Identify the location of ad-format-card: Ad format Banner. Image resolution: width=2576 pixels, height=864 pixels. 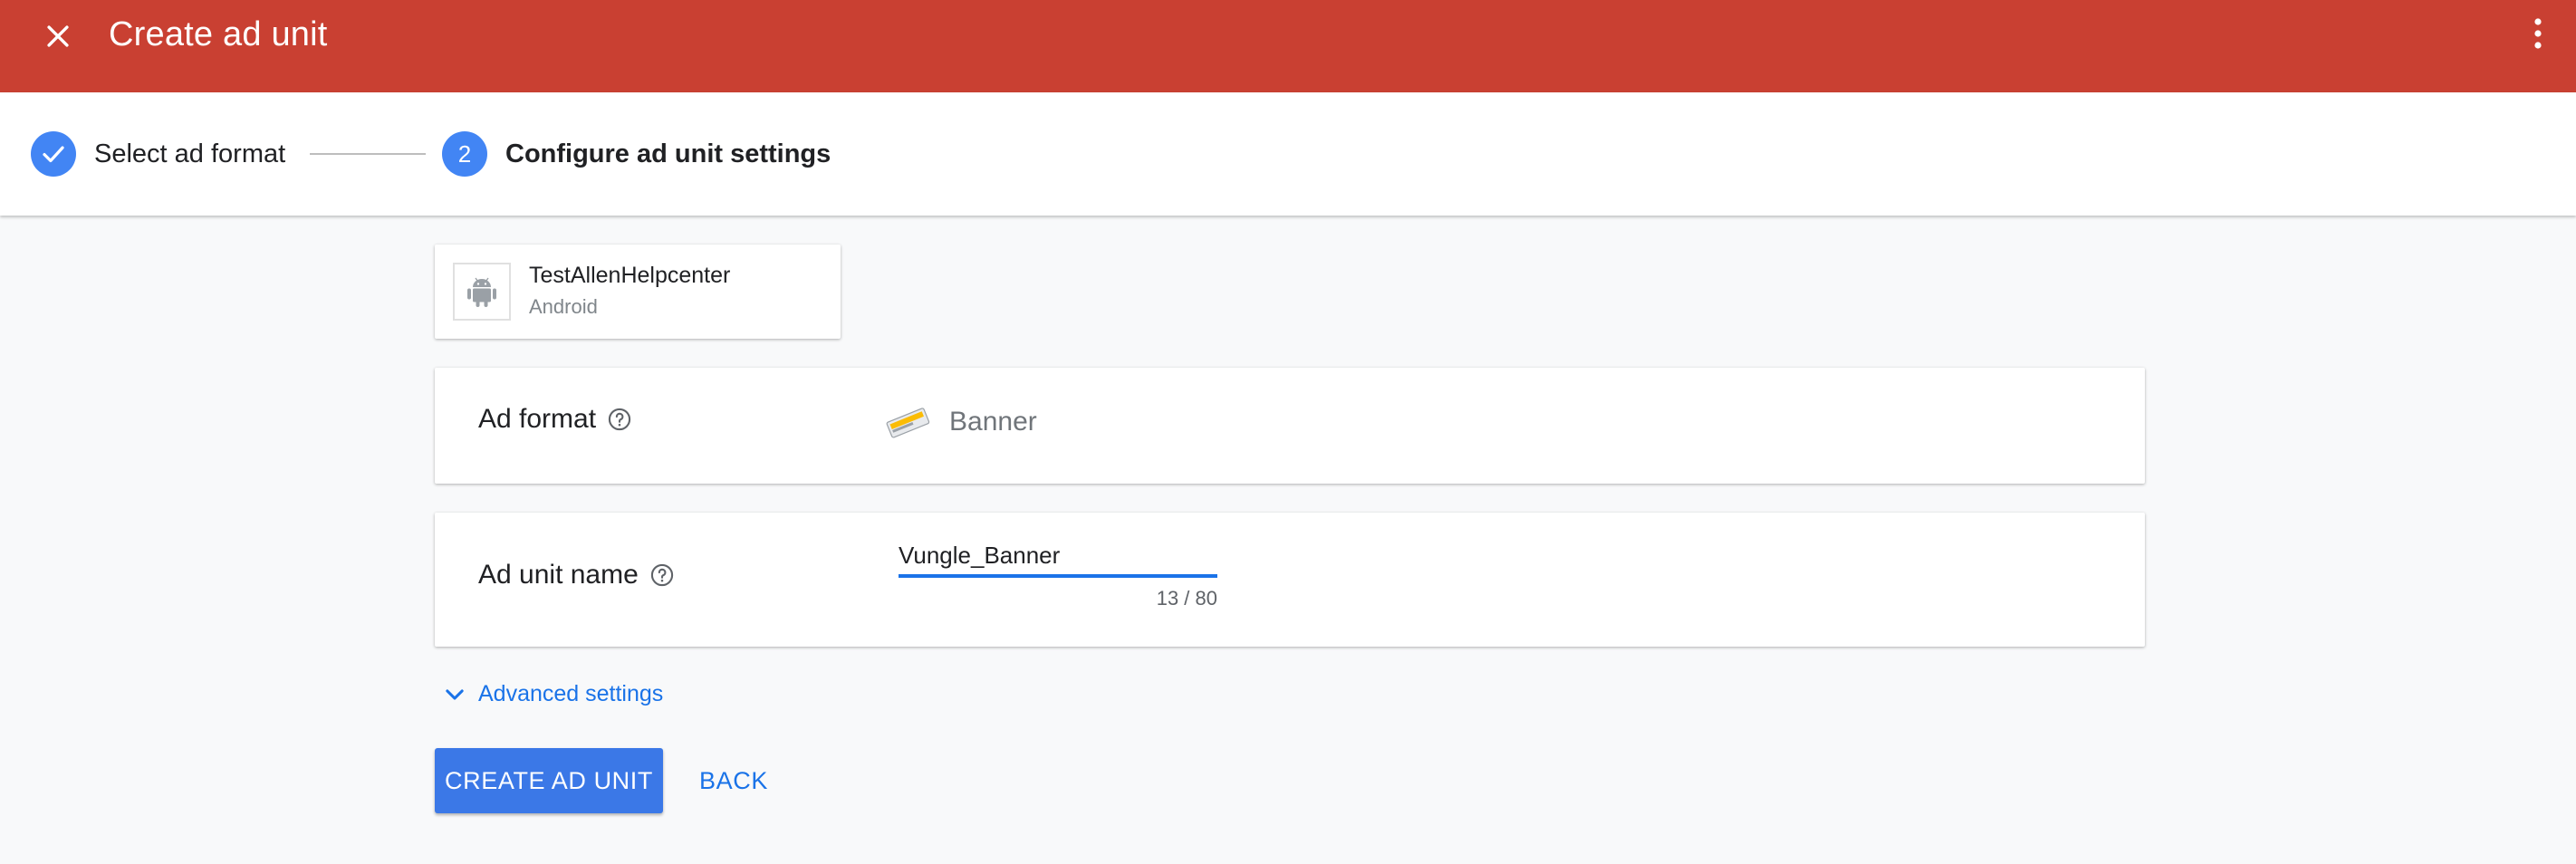
(1290, 426).